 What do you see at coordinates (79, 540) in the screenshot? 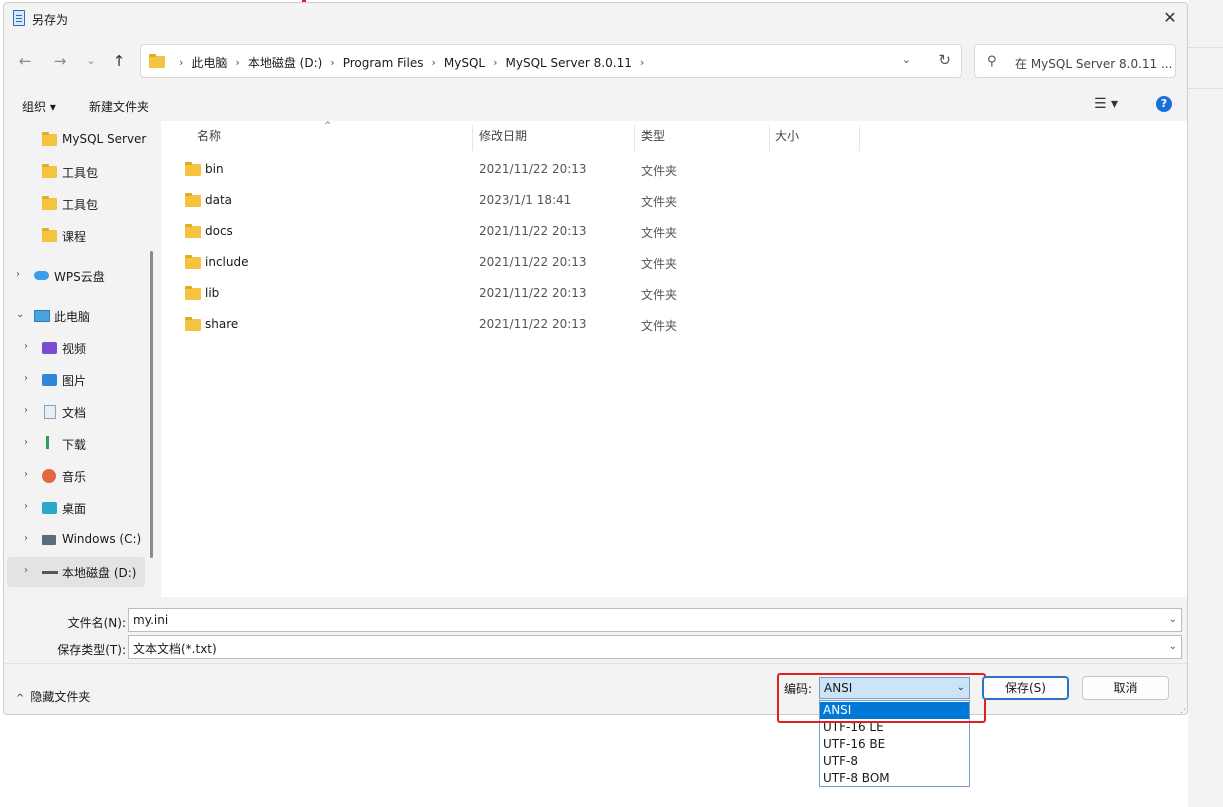
I see `nav-item-windows-c: › Windows (C:)` at bounding box center [79, 540].